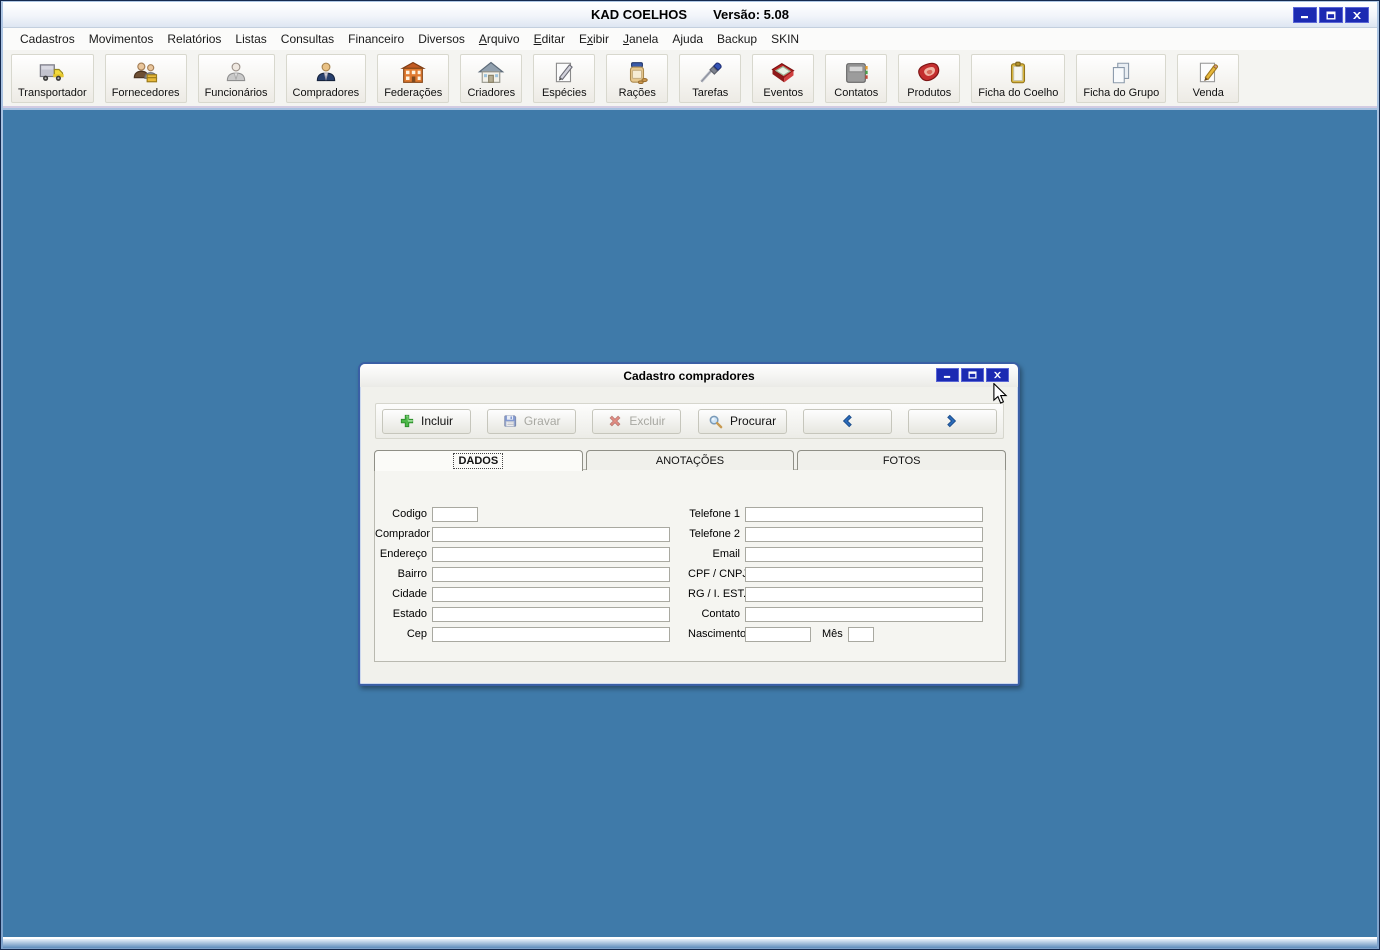 The width and height of the screenshot is (1380, 950). I want to click on dialog-toolbar: Incluir Gravar Excluir Procurar, so click(689, 421).